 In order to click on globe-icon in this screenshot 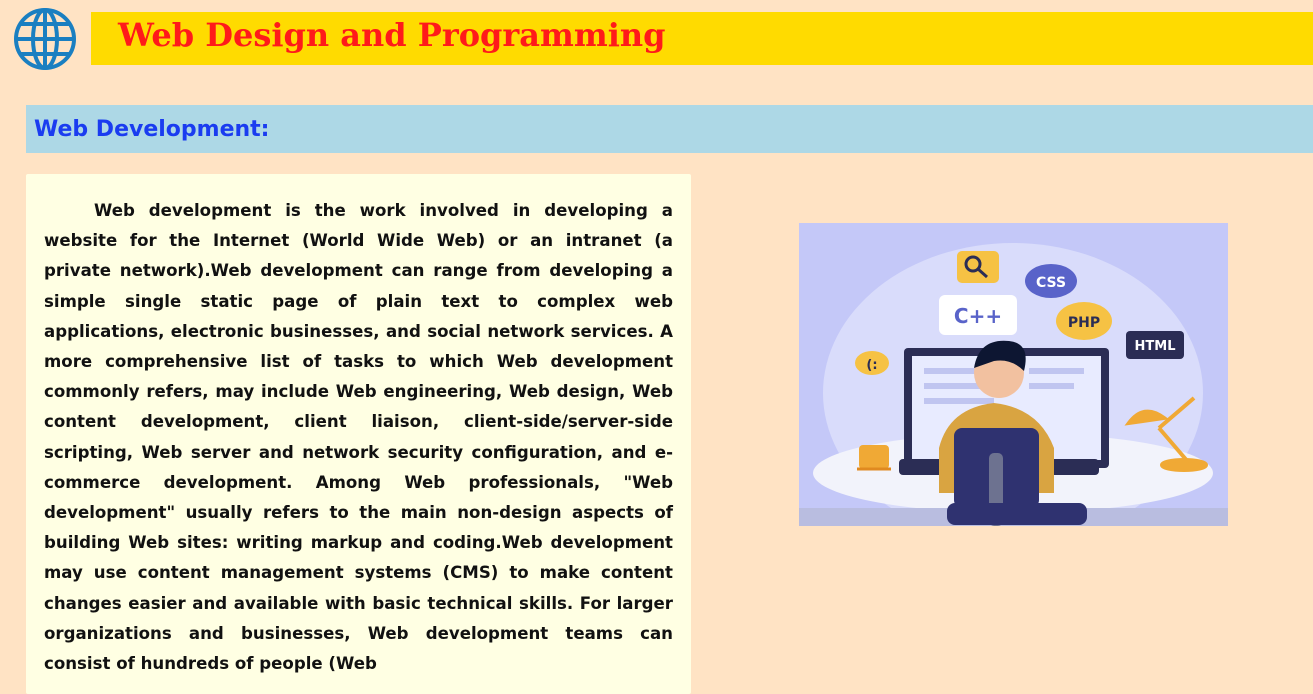, I will do `click(45, 39)`.